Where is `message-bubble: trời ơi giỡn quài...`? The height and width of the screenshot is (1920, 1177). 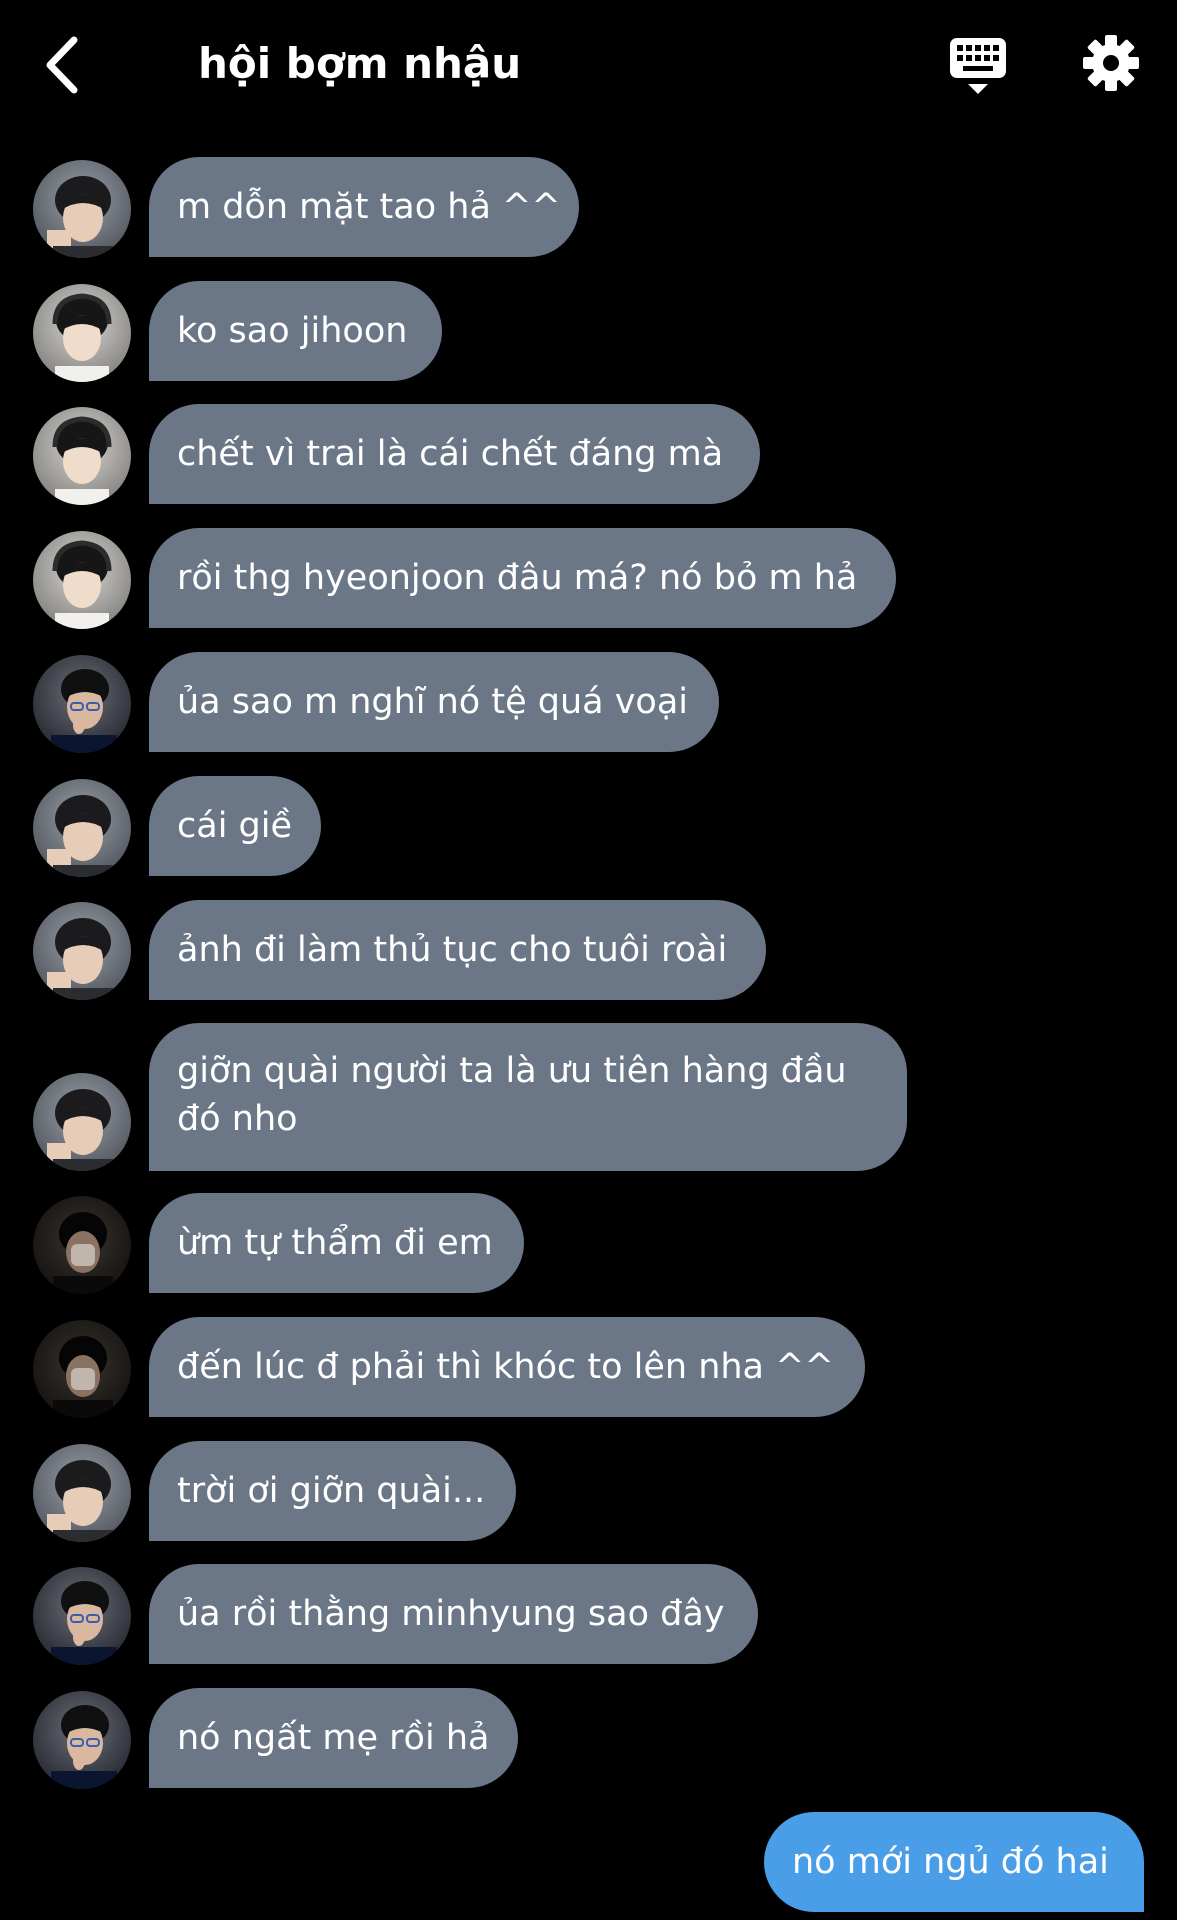 message-bubble: trời ơi giỡn quài... is located at coordinates (332, 1491).